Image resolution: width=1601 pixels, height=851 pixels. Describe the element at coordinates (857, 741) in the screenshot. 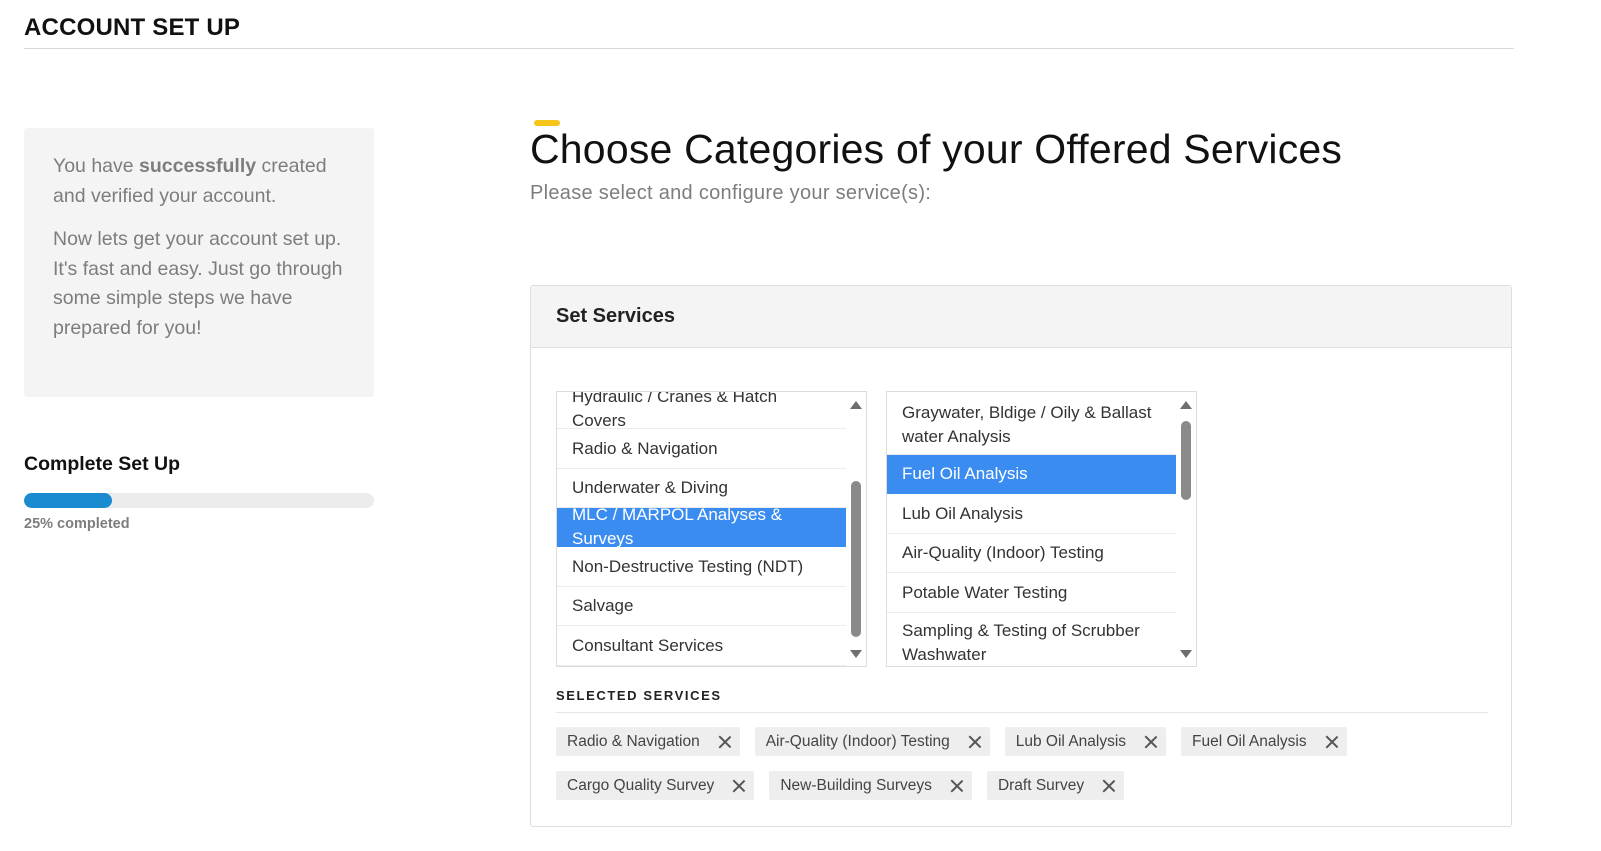

I see `chip-label: Air-Quality (Indoor) Testing` at that location.